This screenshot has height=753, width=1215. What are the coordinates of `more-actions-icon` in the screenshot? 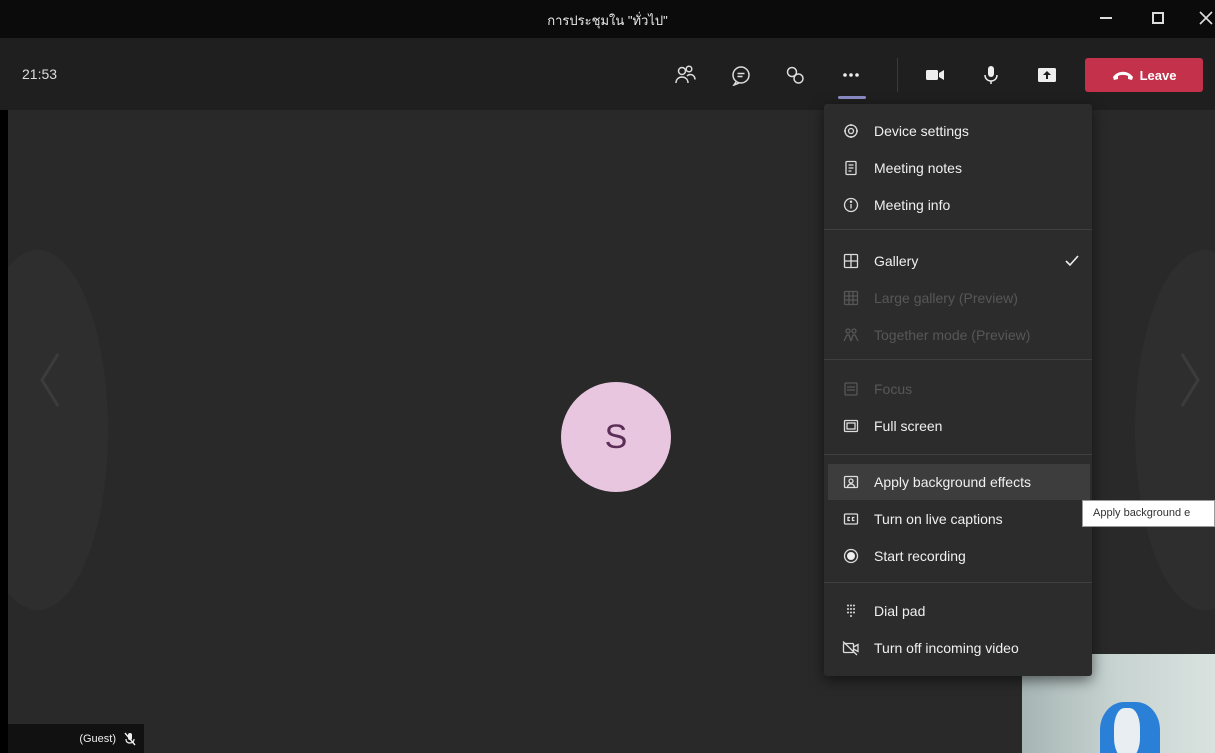 It's located at (851, 75).